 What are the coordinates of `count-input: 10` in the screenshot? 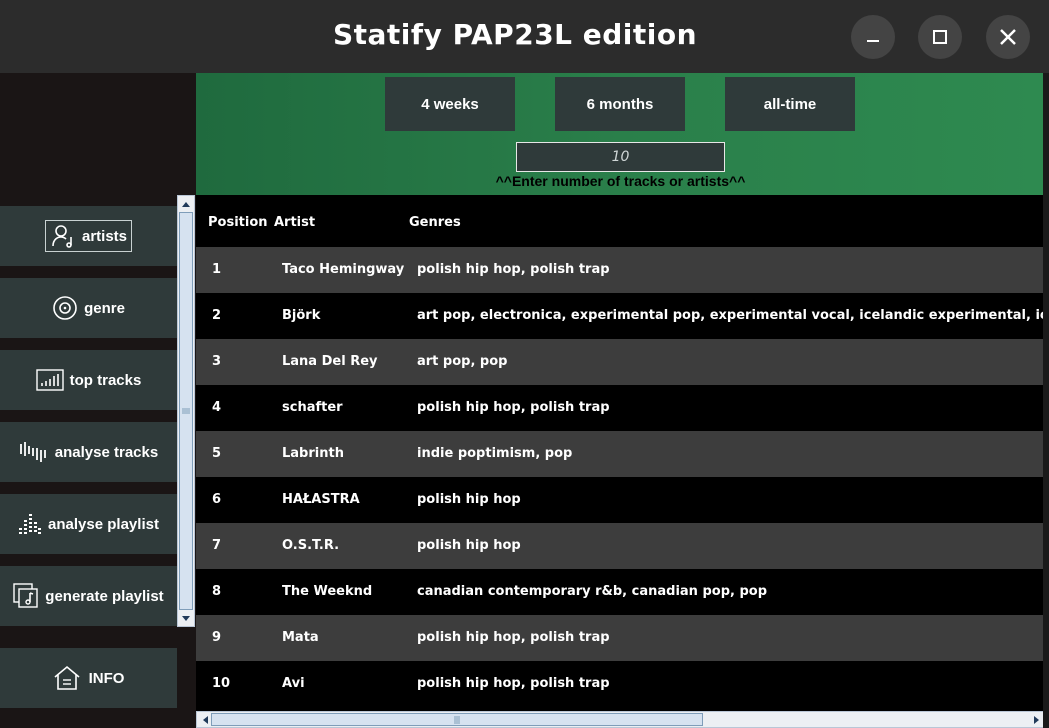 It's located at (620, 157).